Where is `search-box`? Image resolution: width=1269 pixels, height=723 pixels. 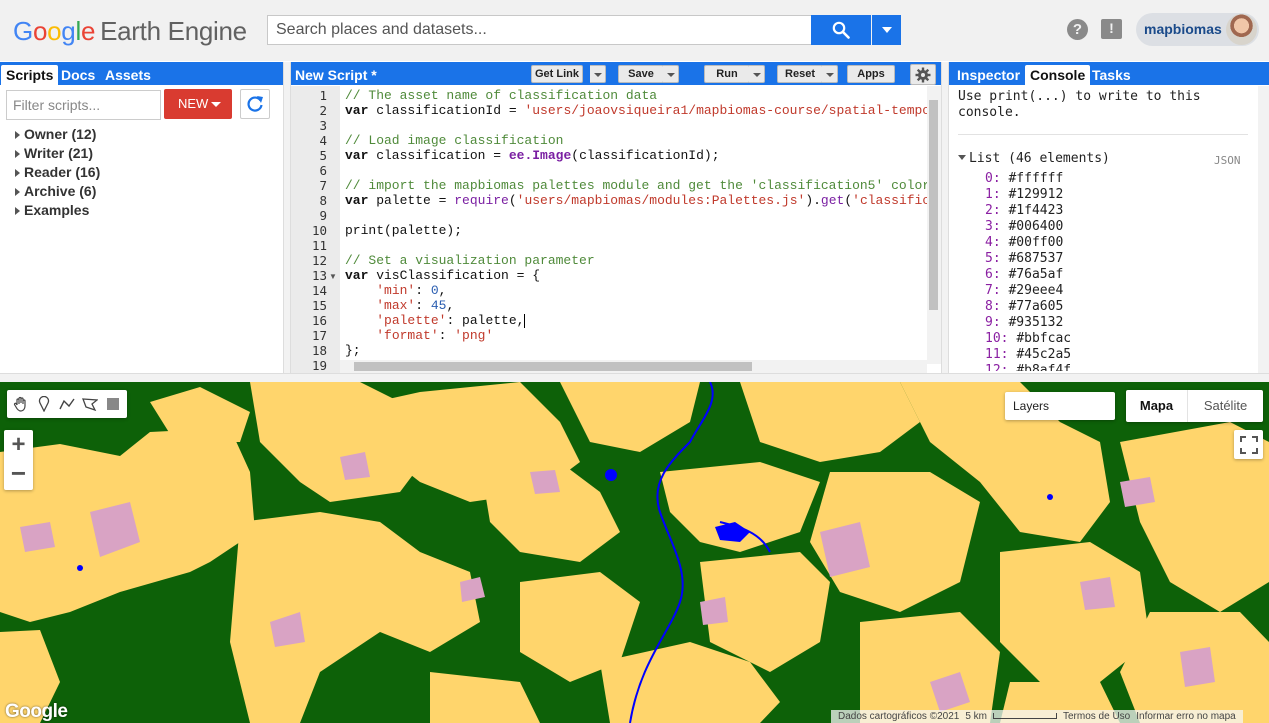
search-box is located at coordinates (539, 30).